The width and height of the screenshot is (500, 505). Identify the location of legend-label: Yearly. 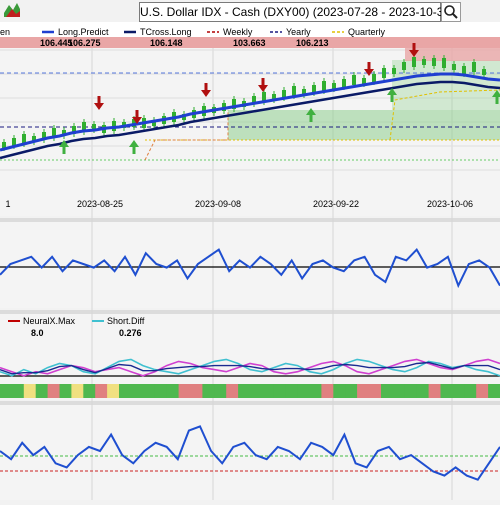
(298, 32).